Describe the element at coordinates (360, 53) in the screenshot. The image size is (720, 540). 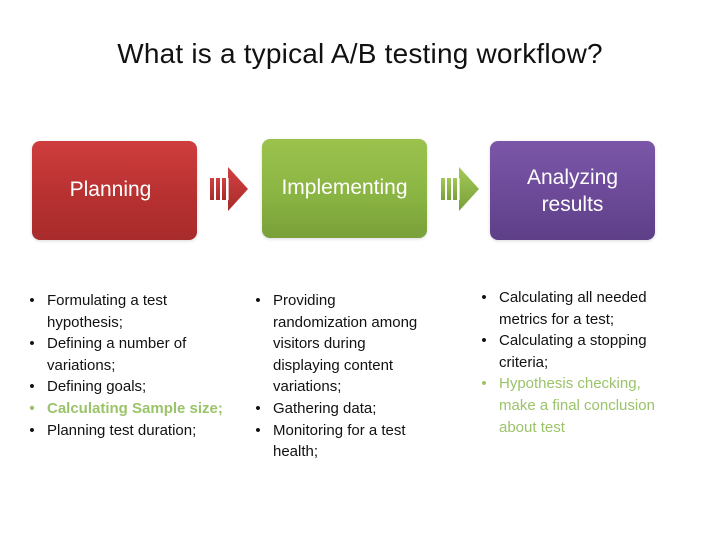
I see `slide-title: What is a typical A/B testing workflow?` at that location.